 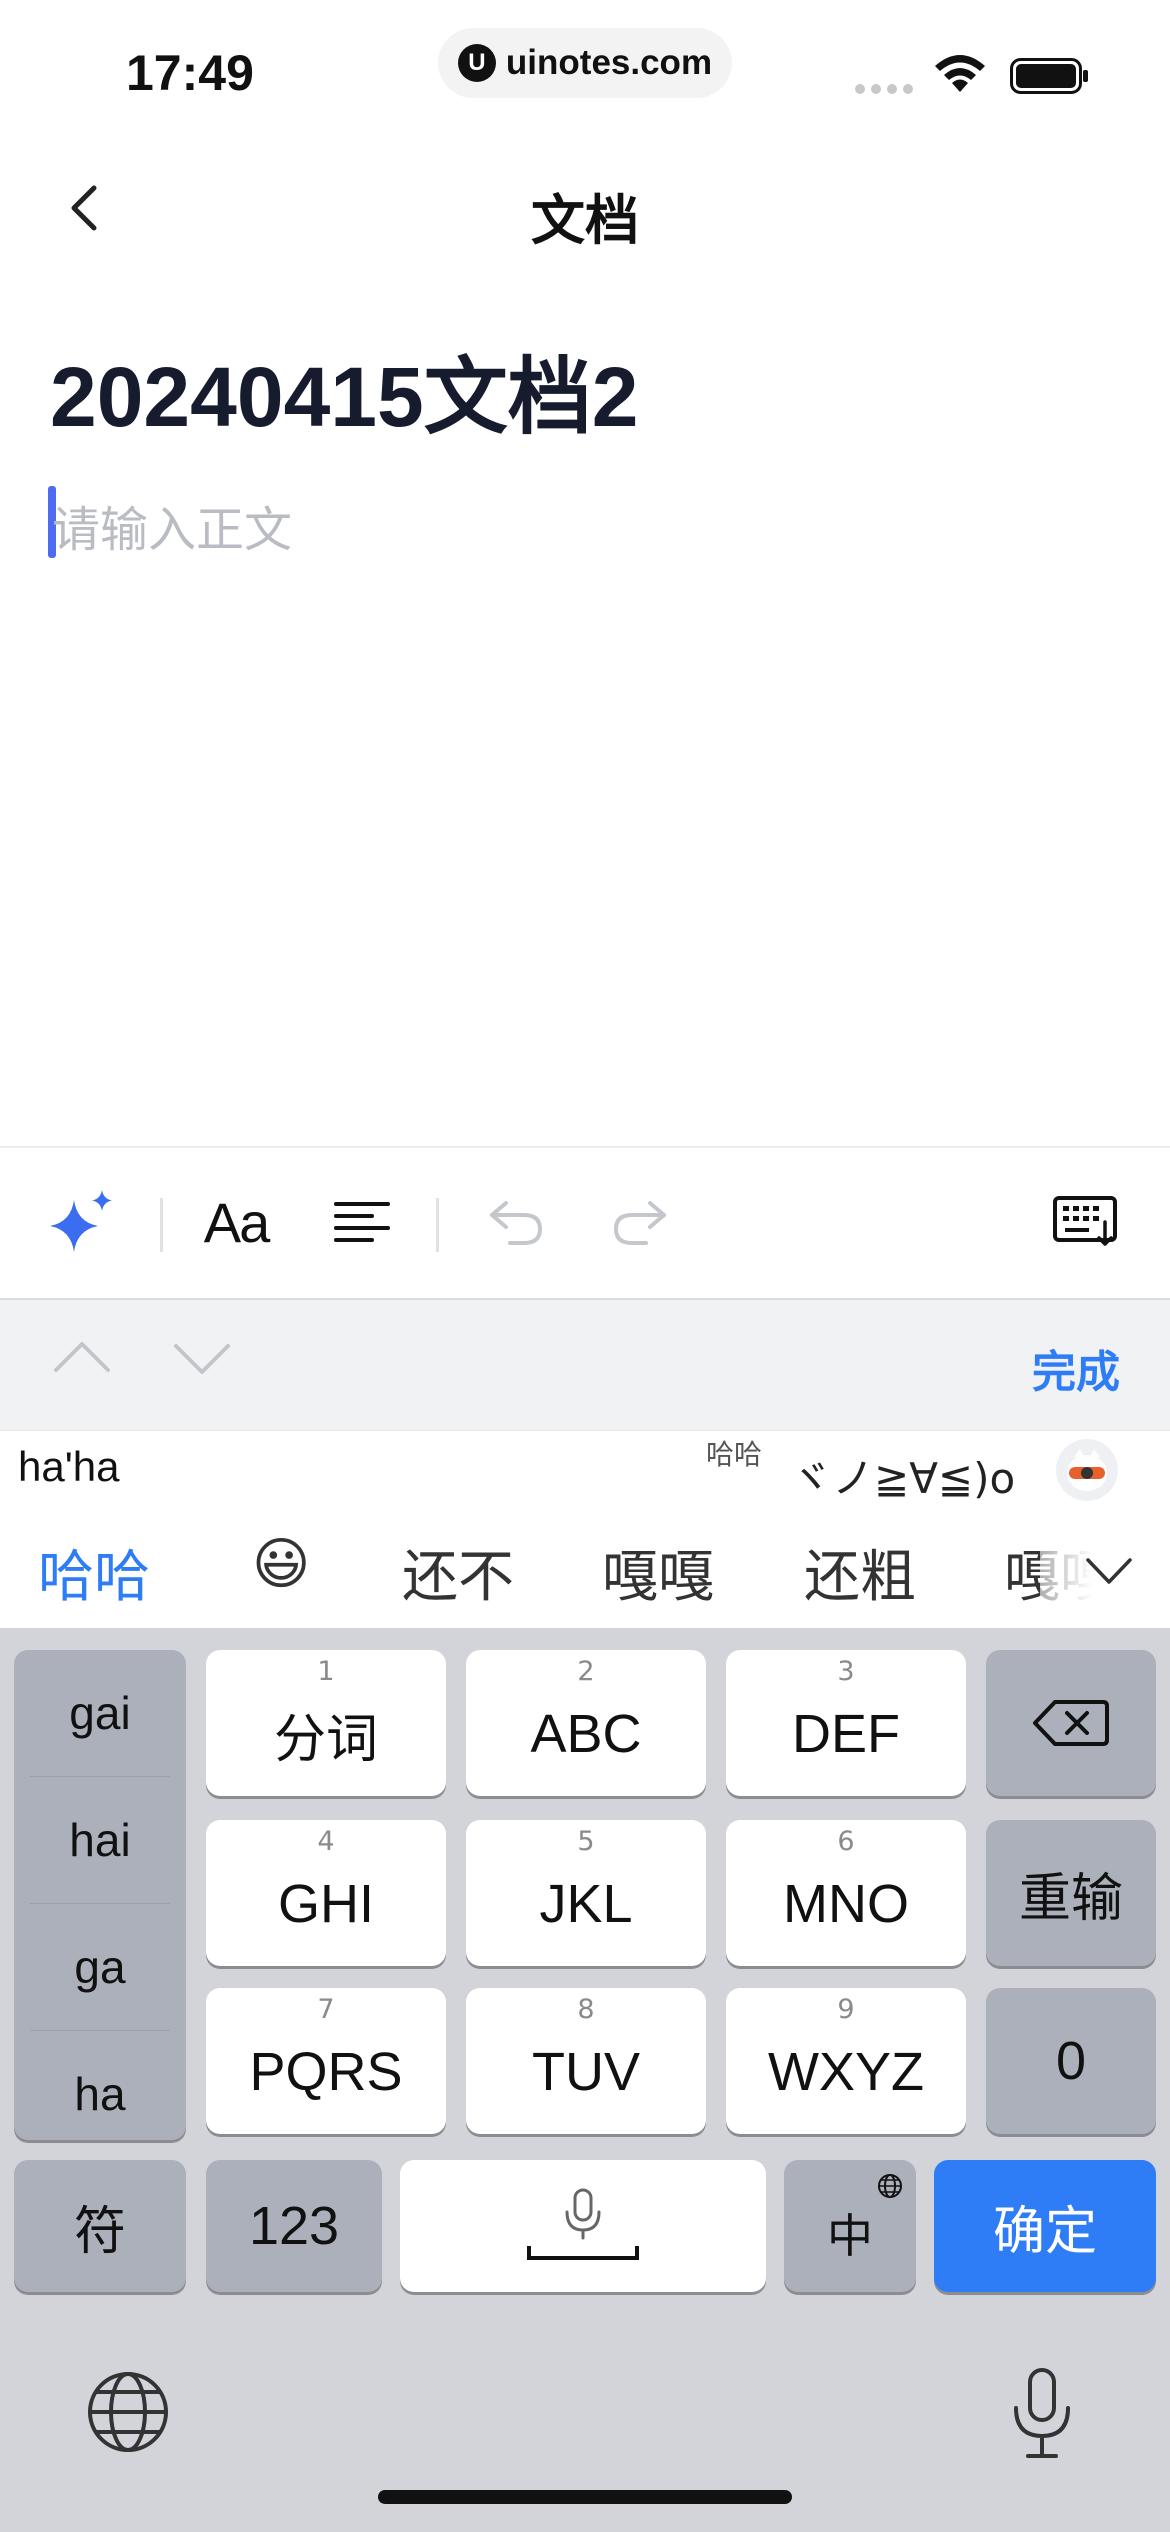 I want to click on key-7: 7 PQRS, so click(x=326, y=2061).